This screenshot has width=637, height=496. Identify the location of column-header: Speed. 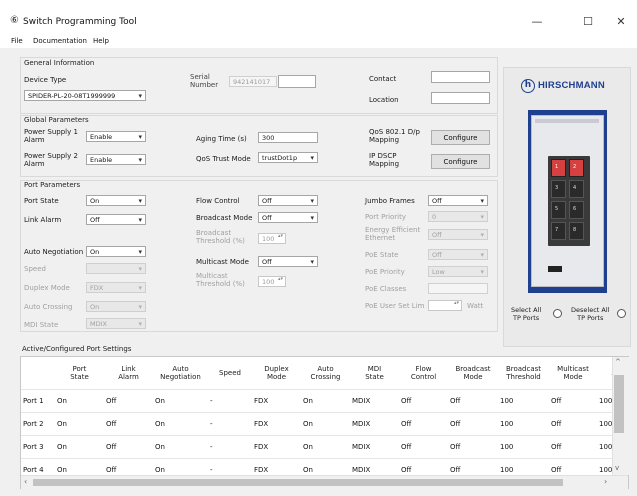
(230, 373).